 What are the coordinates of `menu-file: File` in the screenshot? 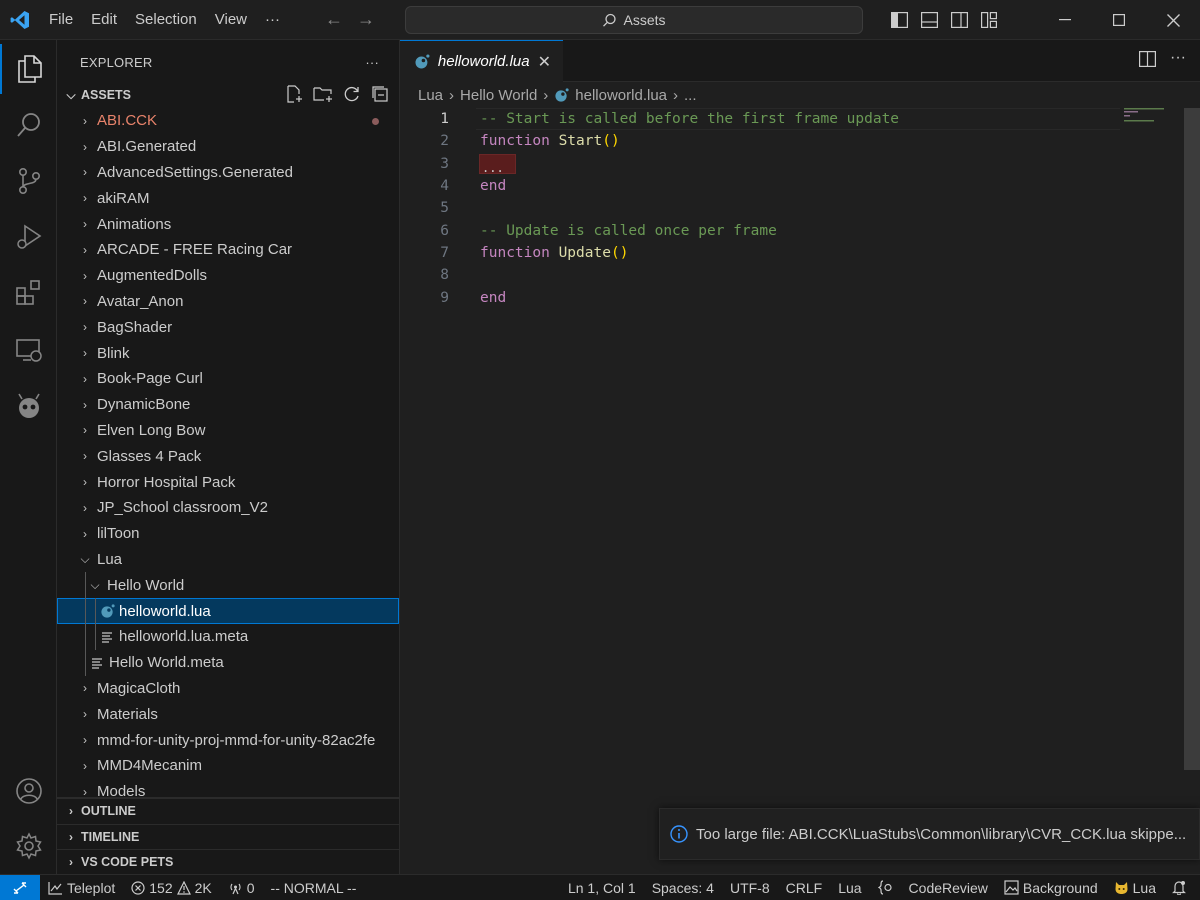 It's located at (61, 20).